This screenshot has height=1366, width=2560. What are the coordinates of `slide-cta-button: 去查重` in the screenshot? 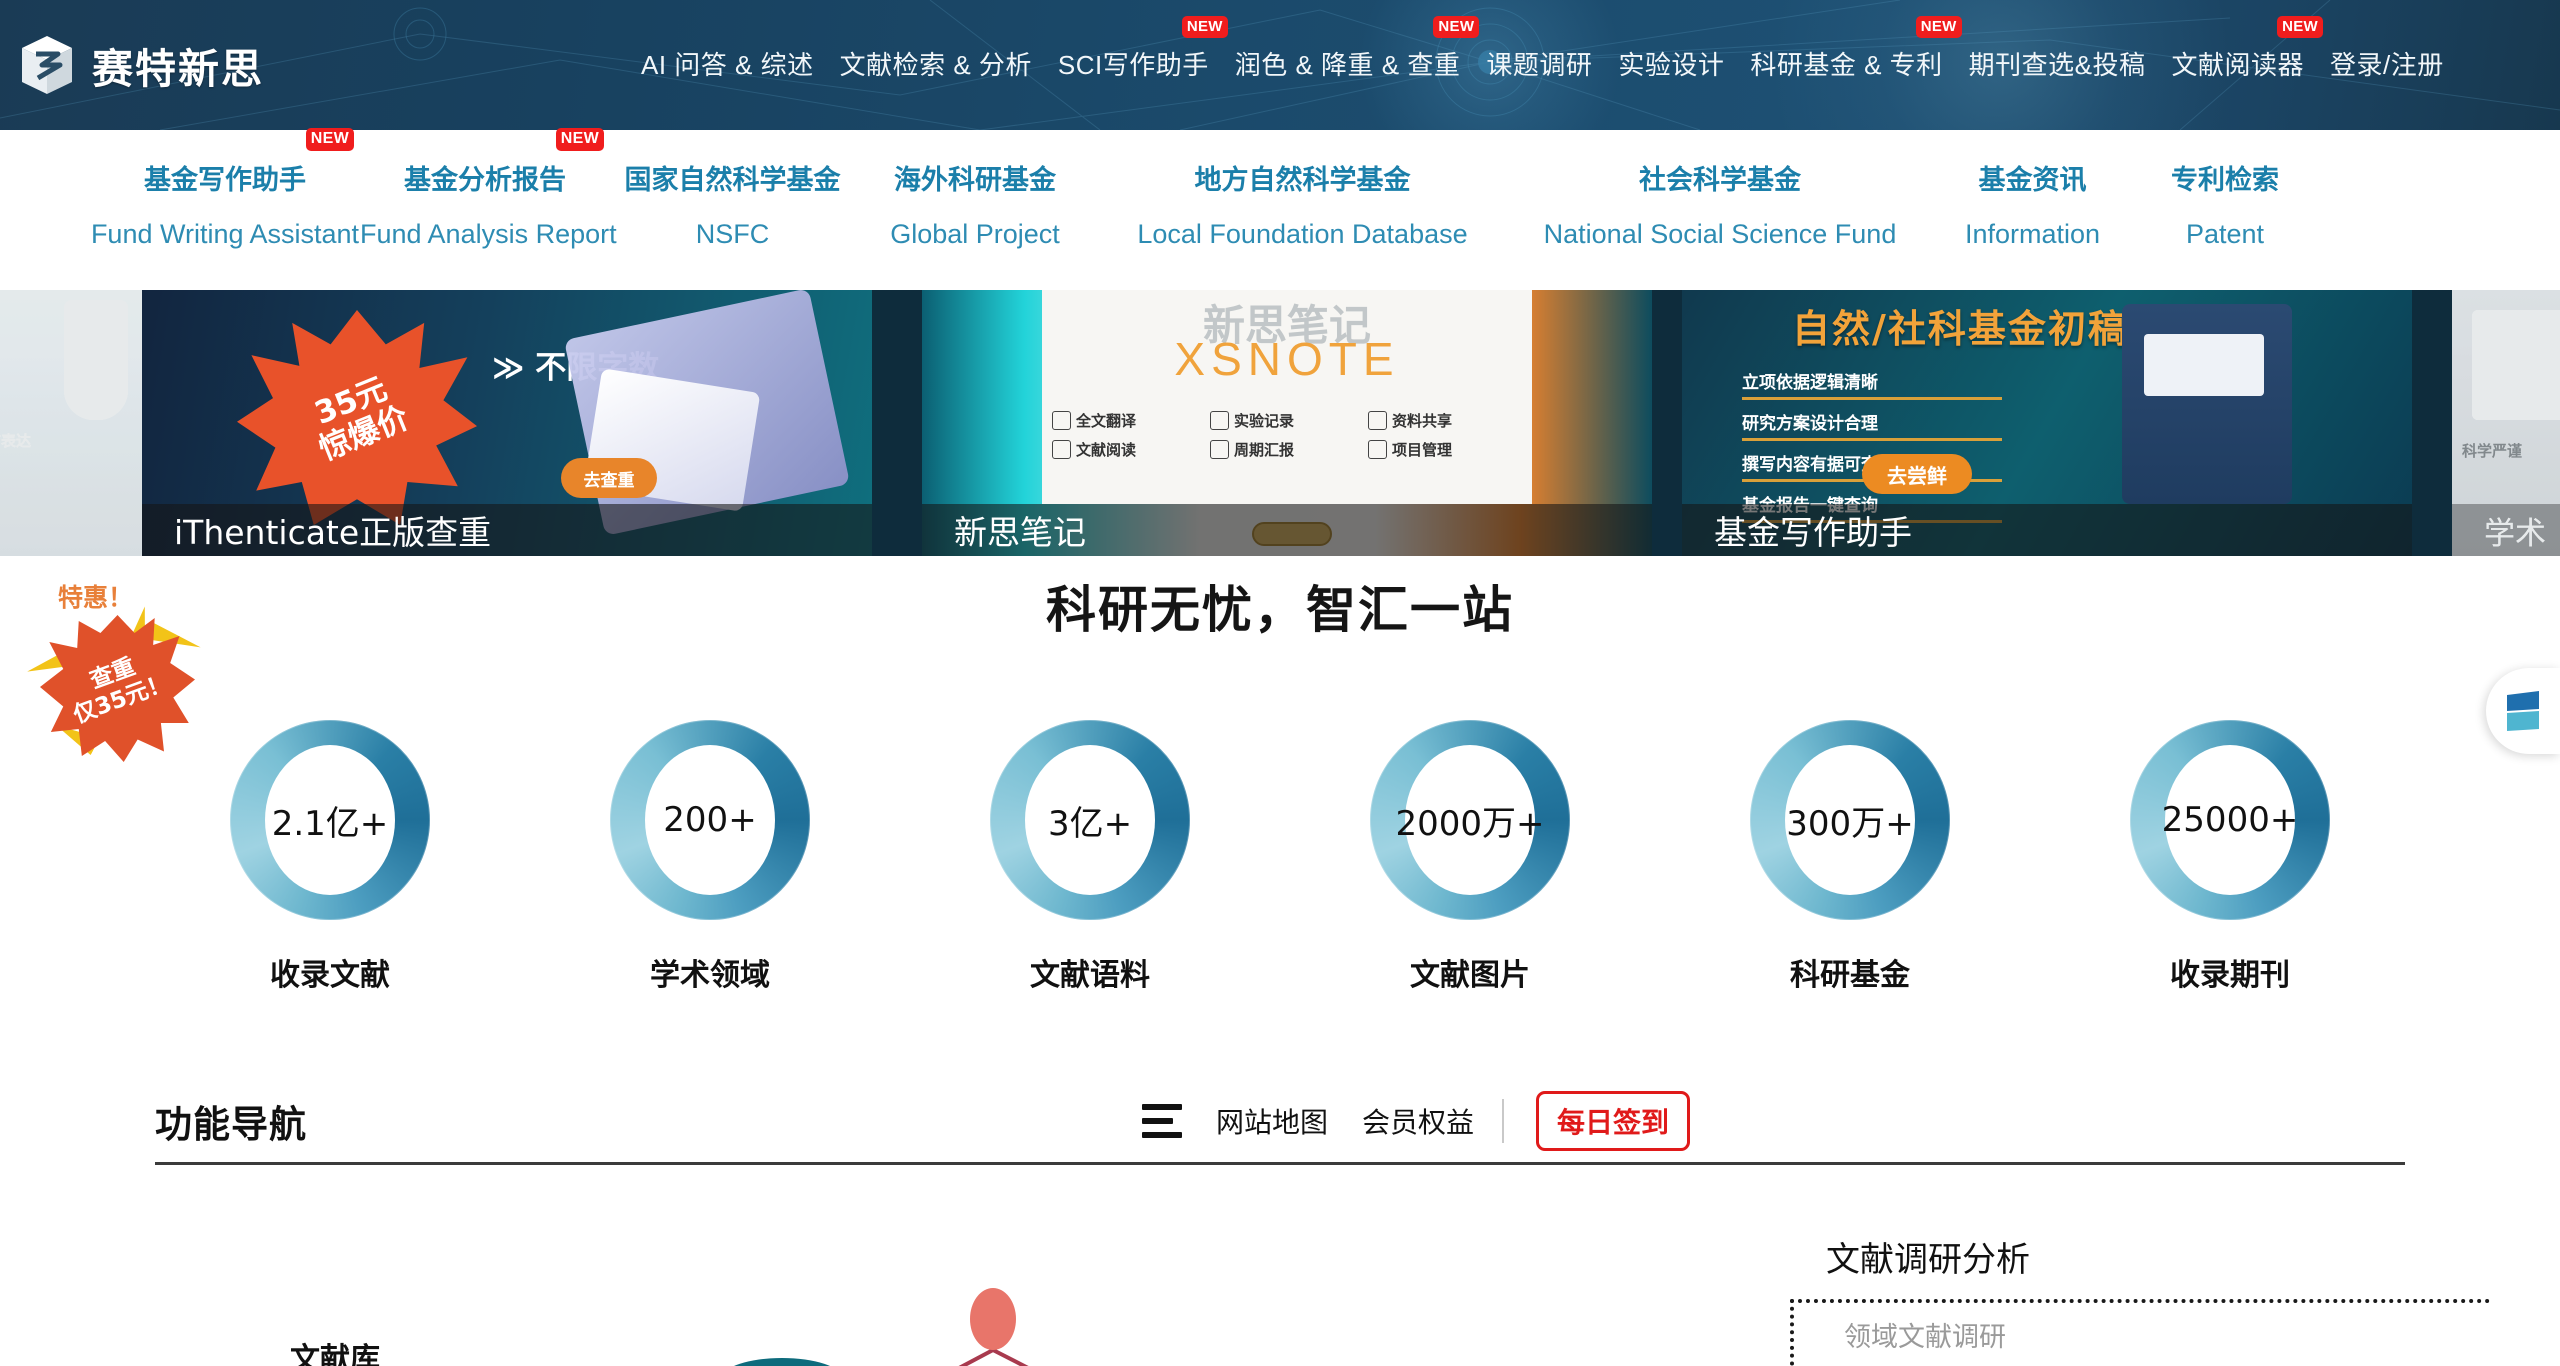 It's located at (609, 478).